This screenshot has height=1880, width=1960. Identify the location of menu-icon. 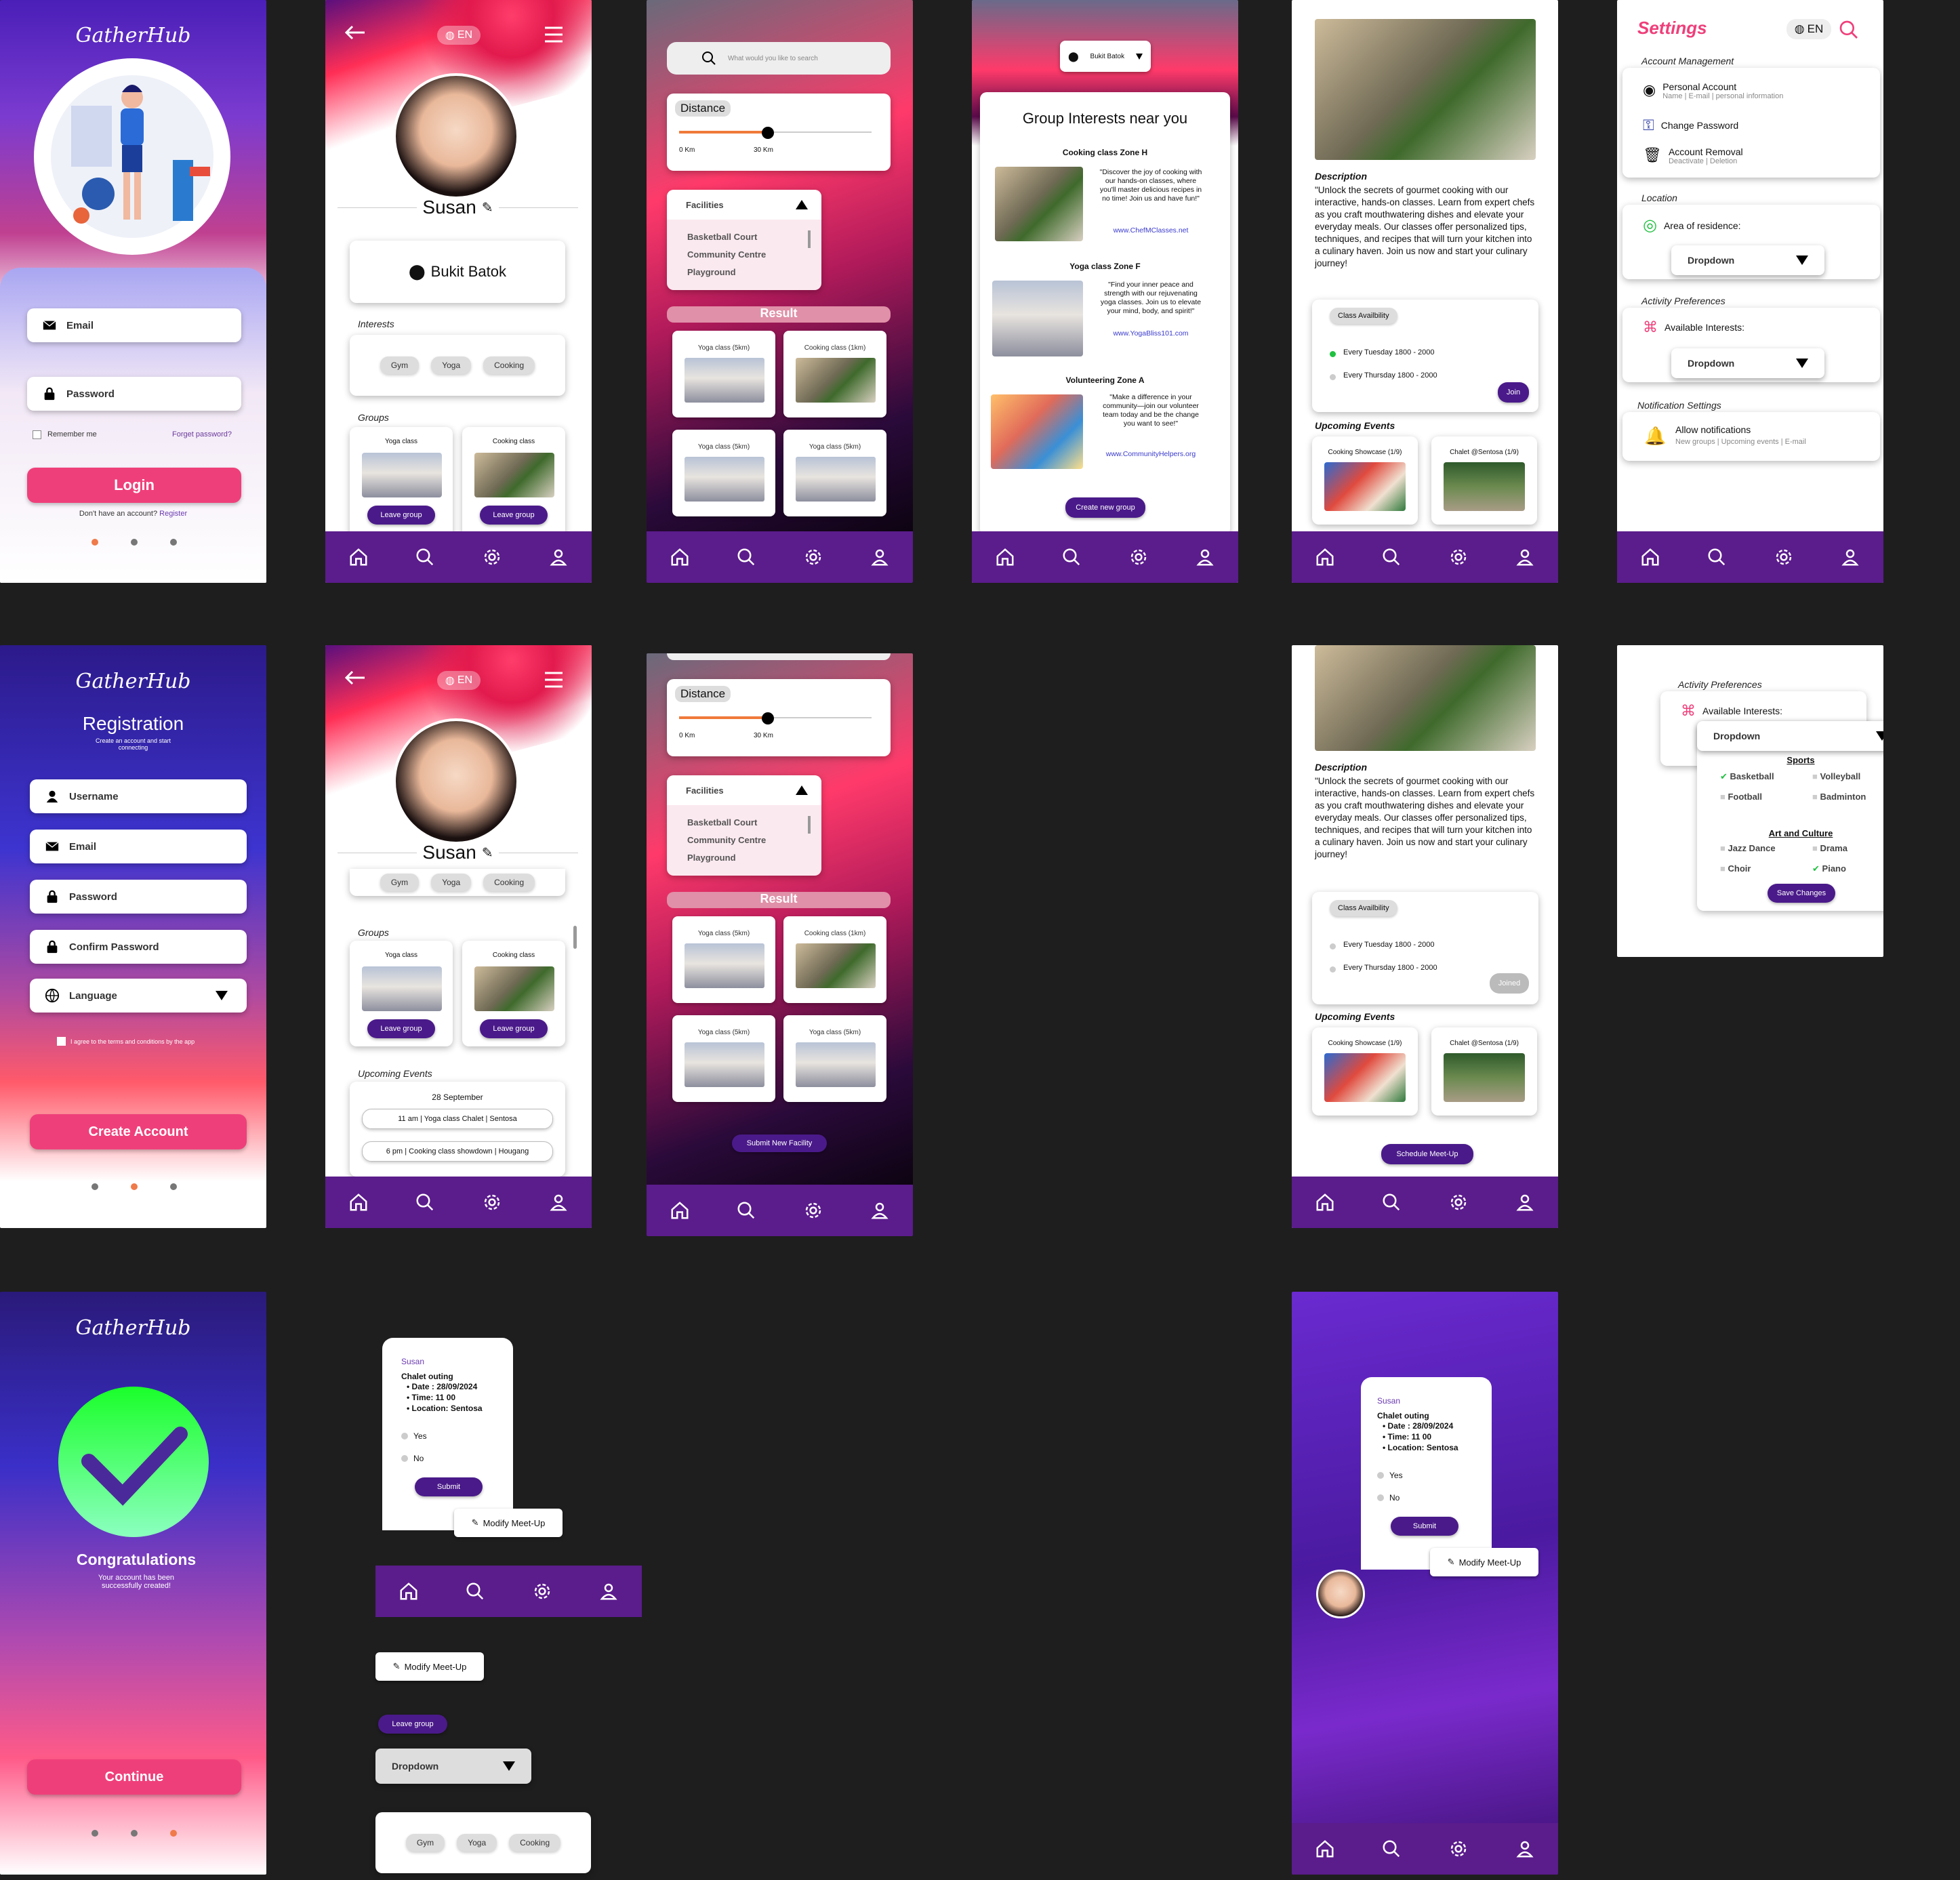
(554, 680).